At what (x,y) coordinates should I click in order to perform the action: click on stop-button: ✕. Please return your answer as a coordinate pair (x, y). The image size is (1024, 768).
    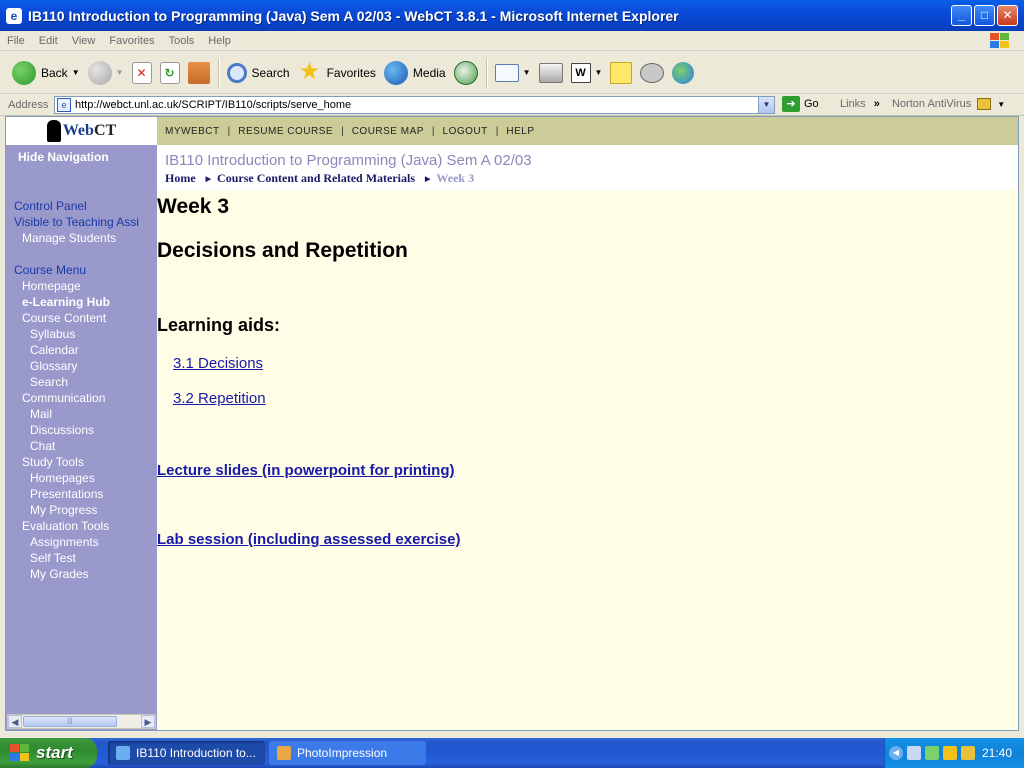
    Looking at the image, I should click on (142, 73).